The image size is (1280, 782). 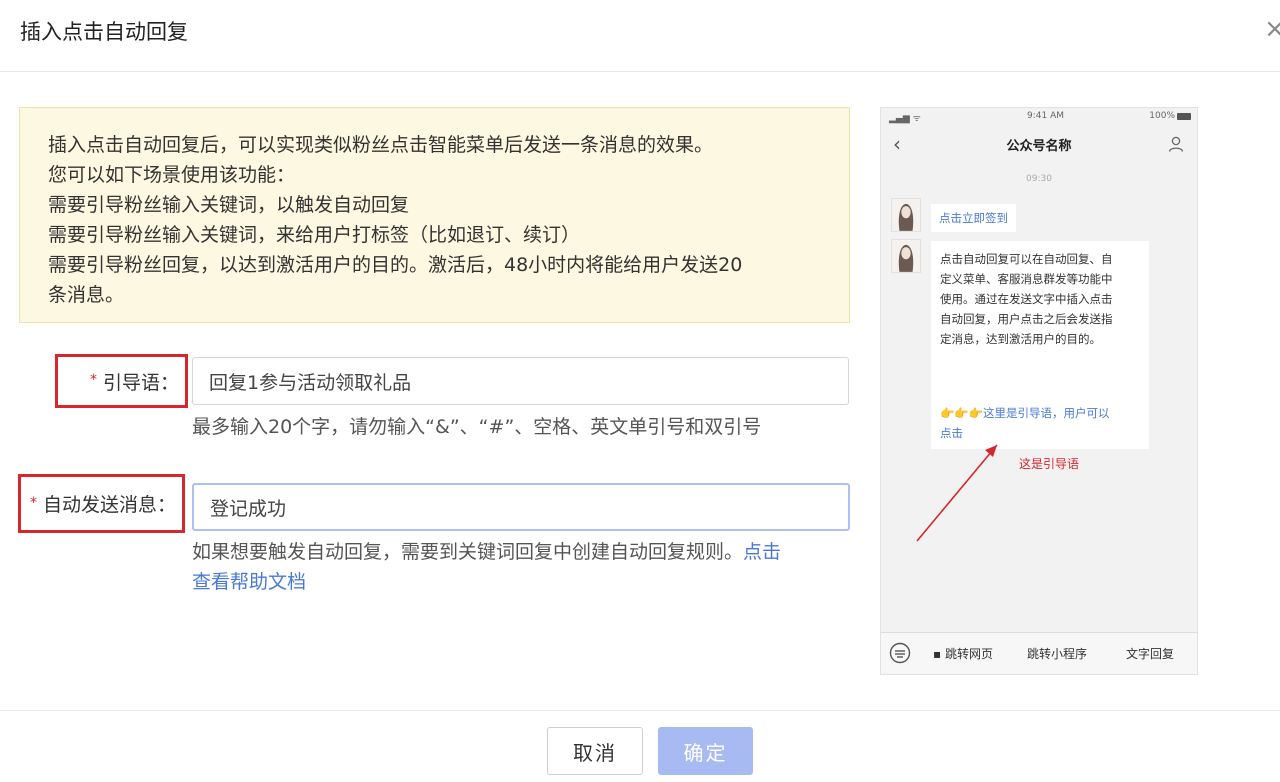 What do you see at coordinates (905, 119) in the screenshot?
I see `signal-icon: ▂▄▆ ᯤ` at bounding box center [905, 119].